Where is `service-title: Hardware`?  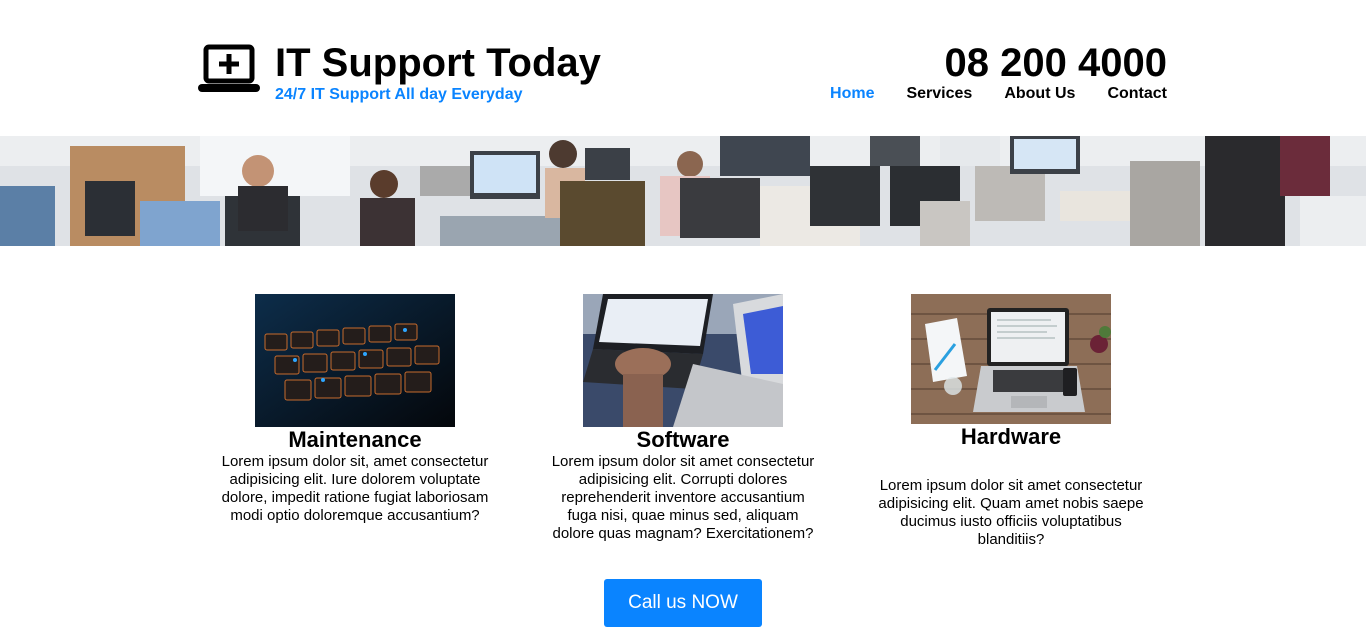 service-title: Hardware is located at coordinates (1011, 436).